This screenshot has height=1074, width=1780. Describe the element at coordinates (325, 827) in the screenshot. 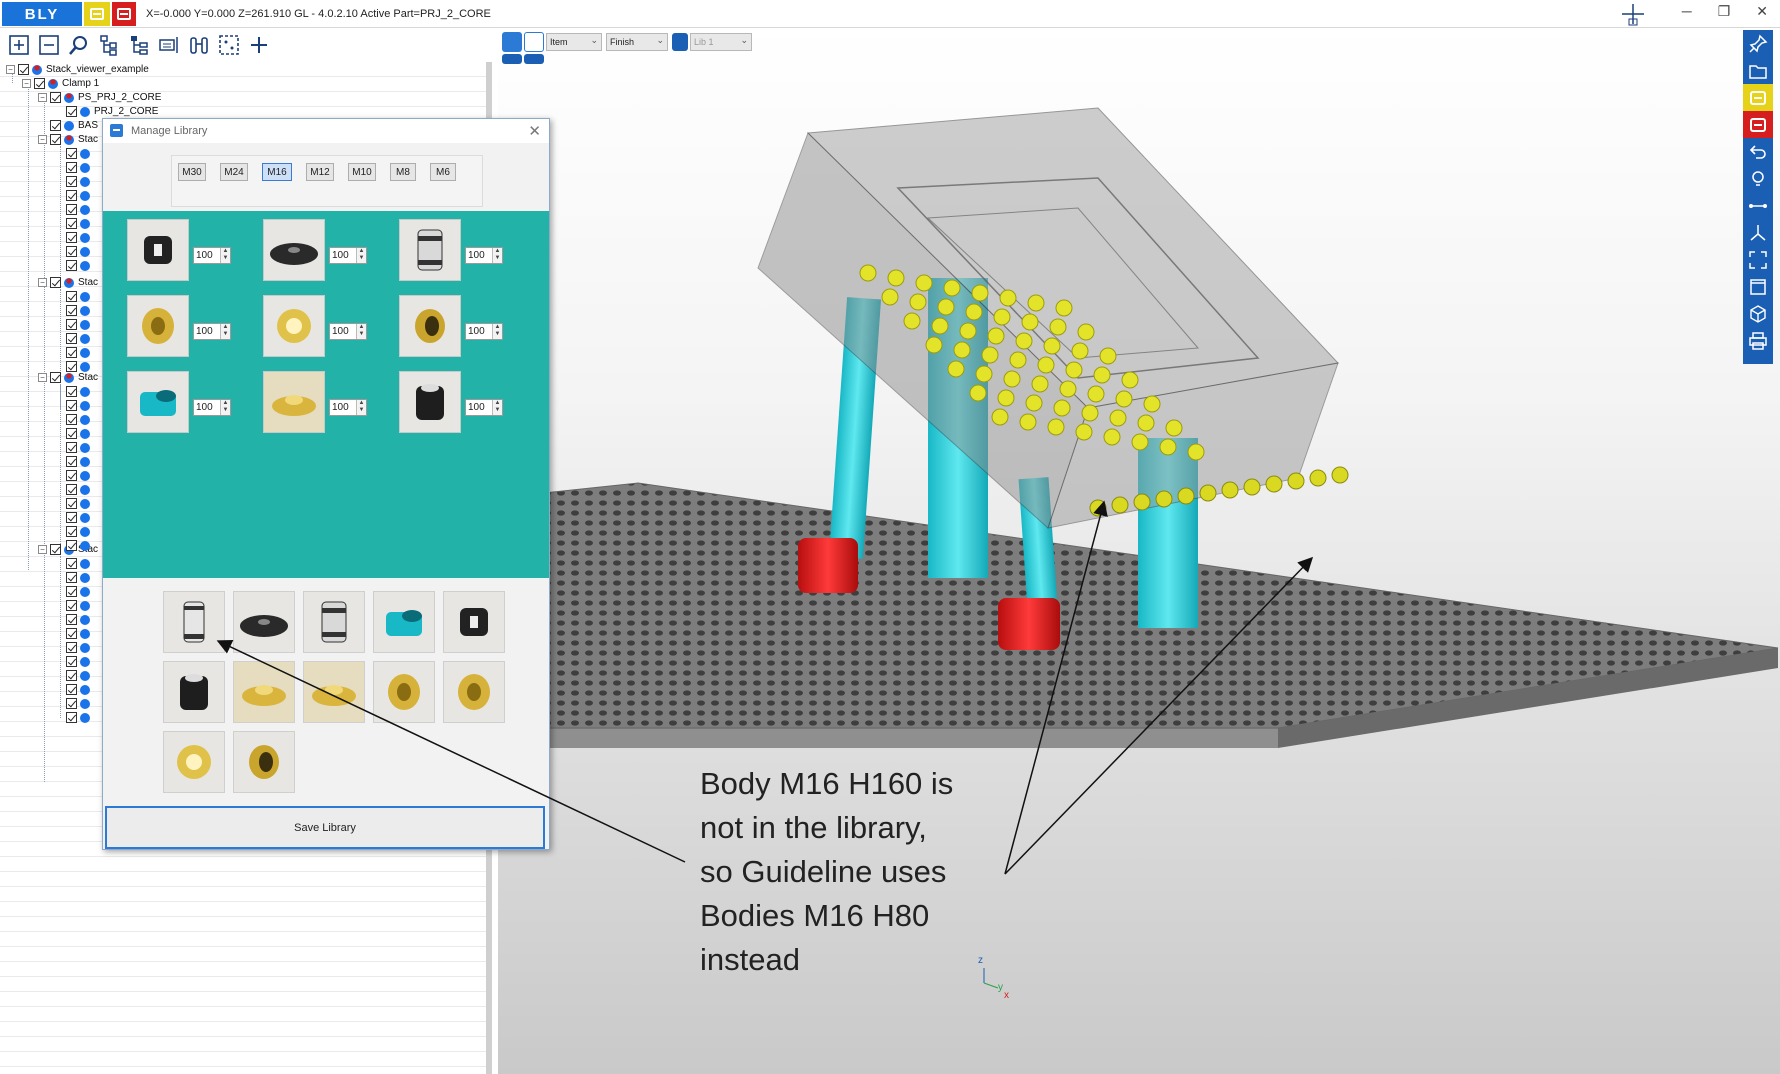

I see `save-library-button: Save Library` at that location.